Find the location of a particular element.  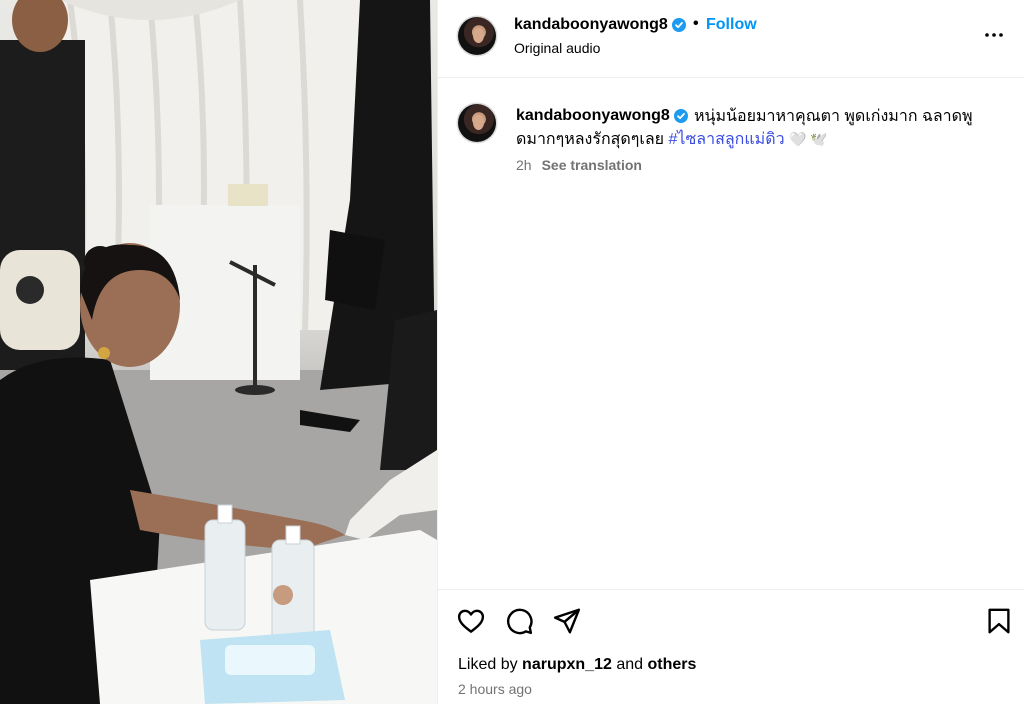

post-timestamp: 2 hours ago is located at coordinates (495, 689).